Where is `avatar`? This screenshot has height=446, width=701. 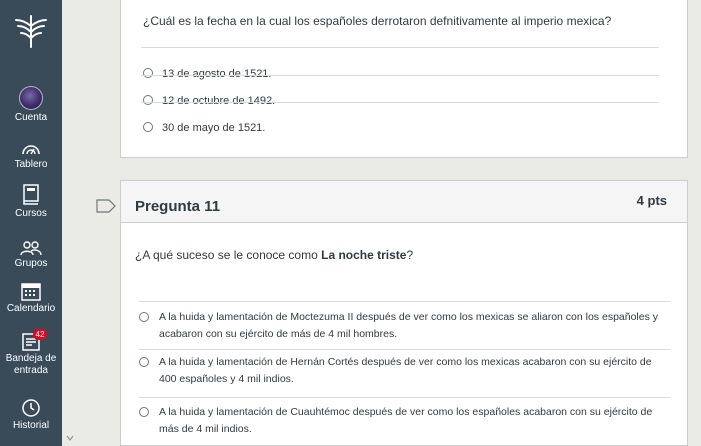 avatar is located at coordinates (31, 98).